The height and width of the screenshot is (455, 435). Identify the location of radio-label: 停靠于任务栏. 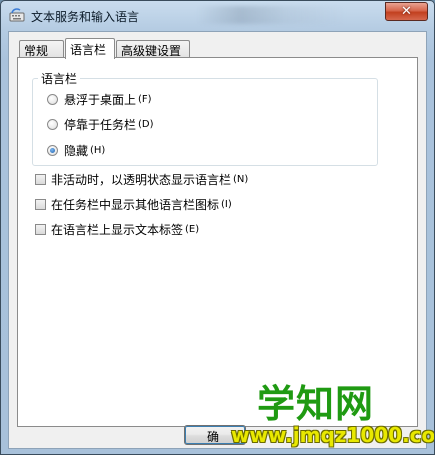
(100, 125).